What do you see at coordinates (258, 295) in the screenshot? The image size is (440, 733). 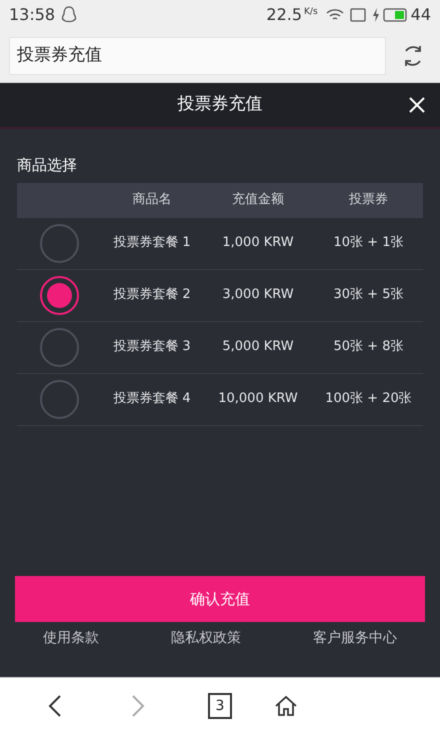 I see `amount: 3,000 KRW` at bounding box center [258, 295].